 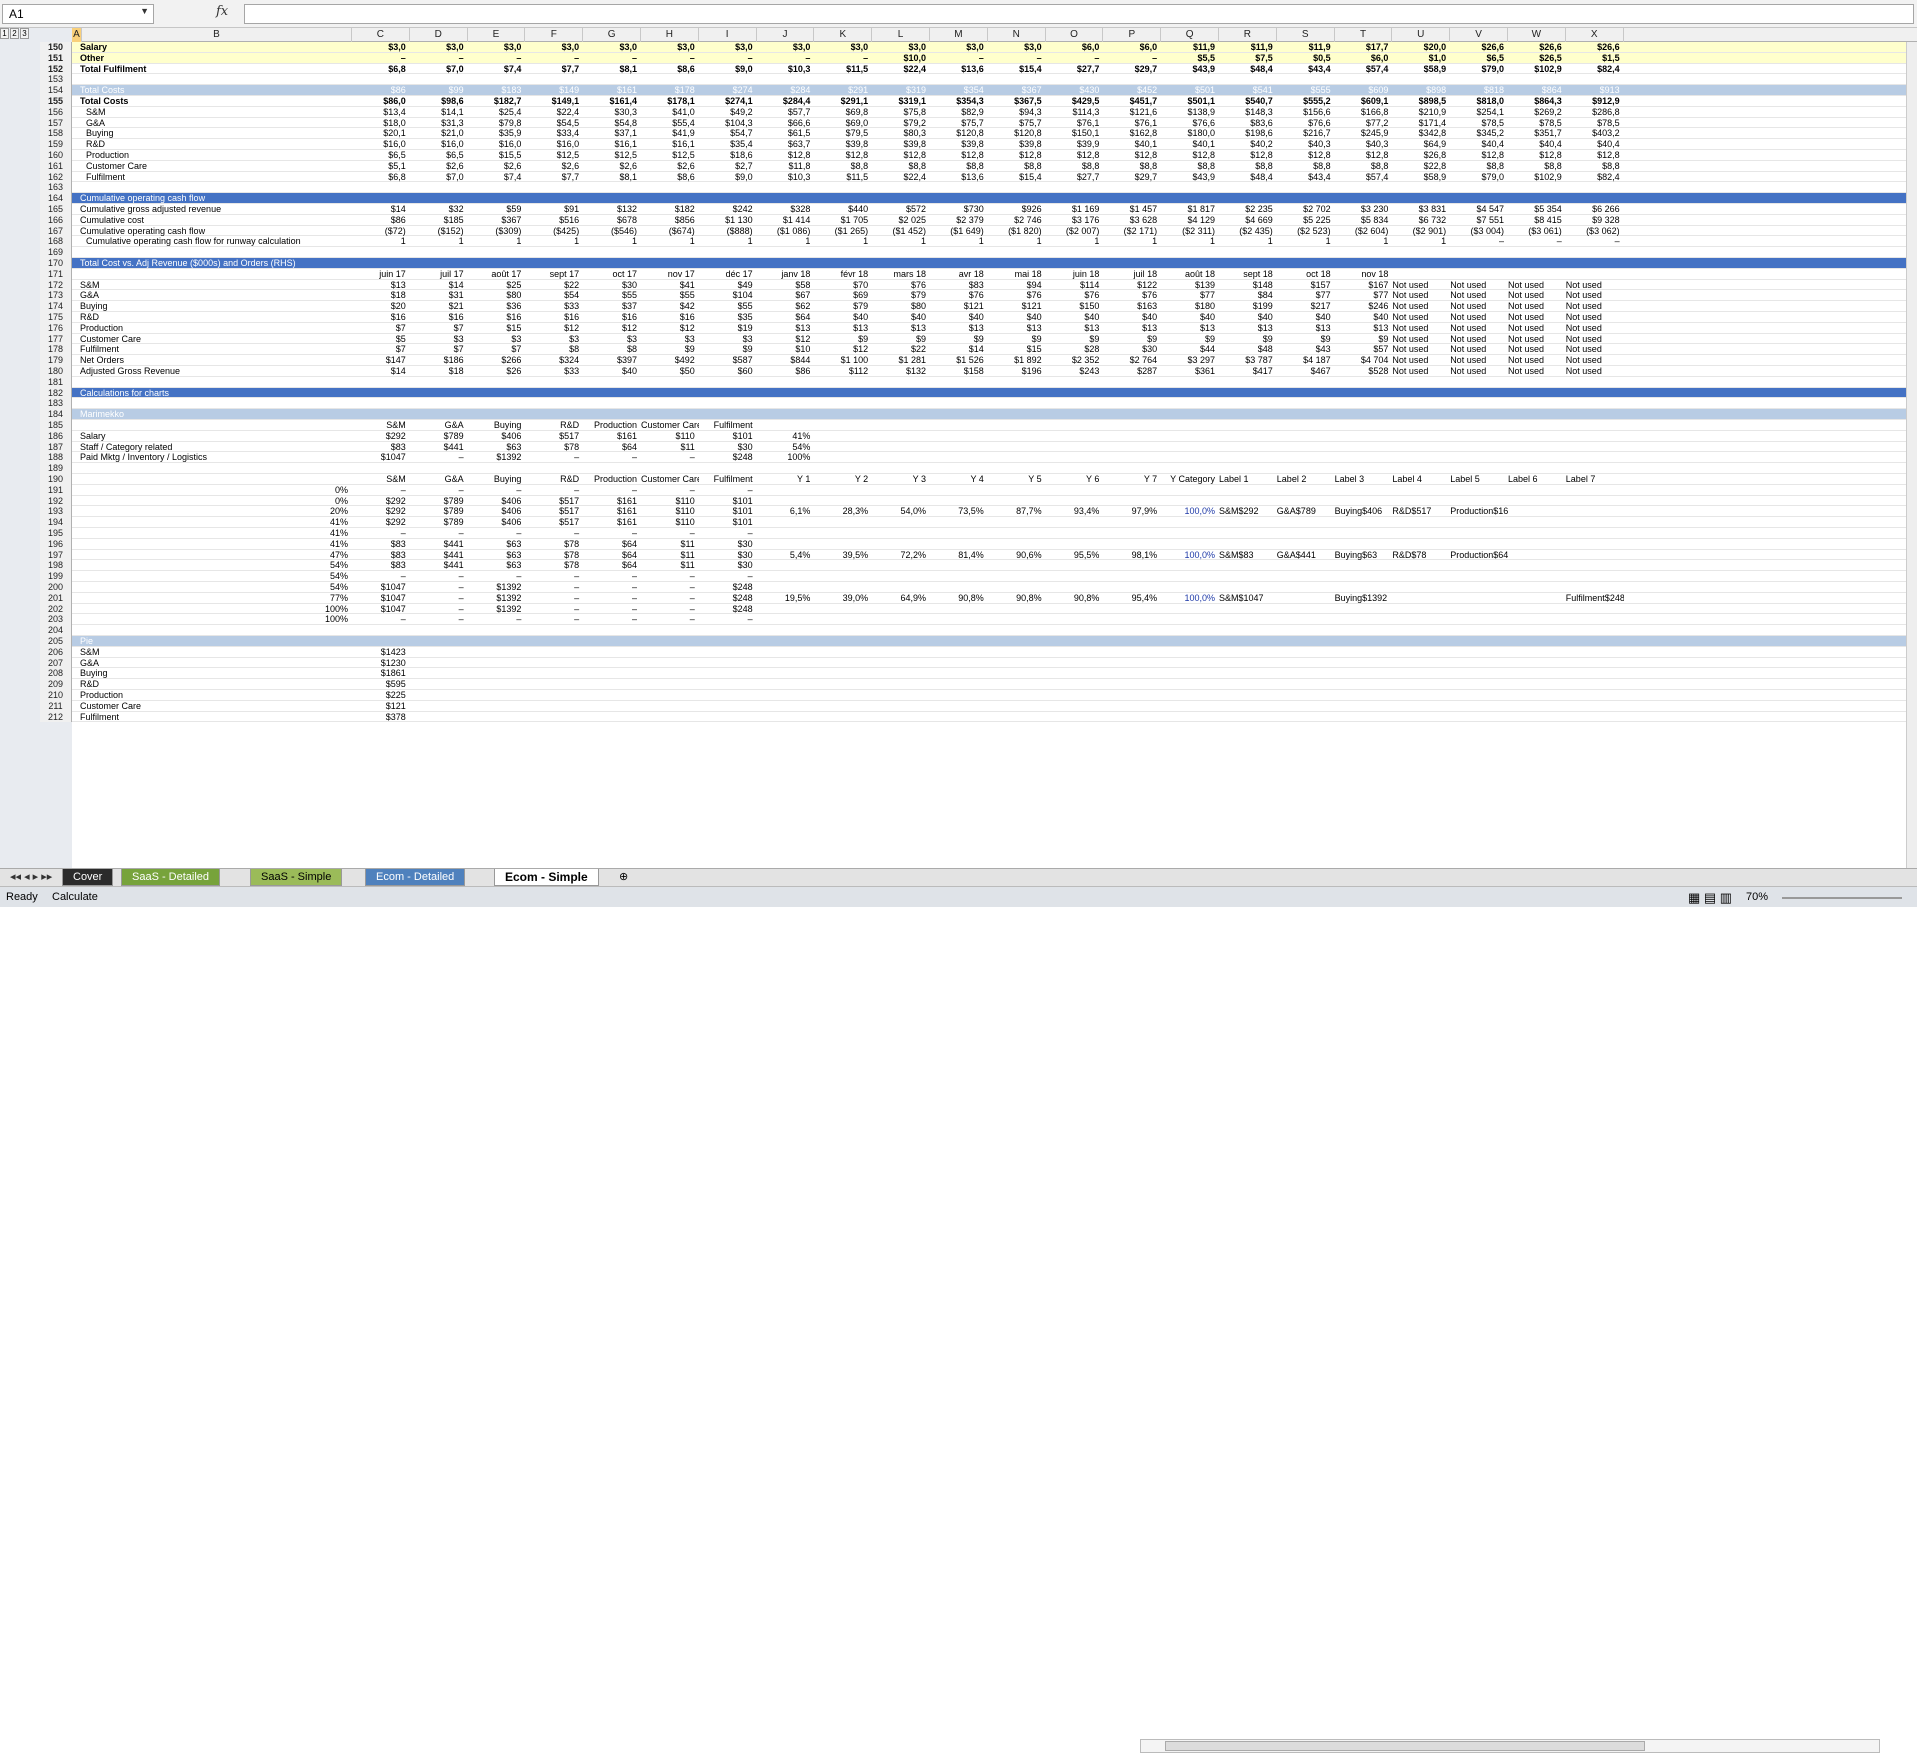 I want to click on sheet-row: 186 Salary $292 $789 $406 $517 $161 $110 $101 41%, so click(x=973, y=436).